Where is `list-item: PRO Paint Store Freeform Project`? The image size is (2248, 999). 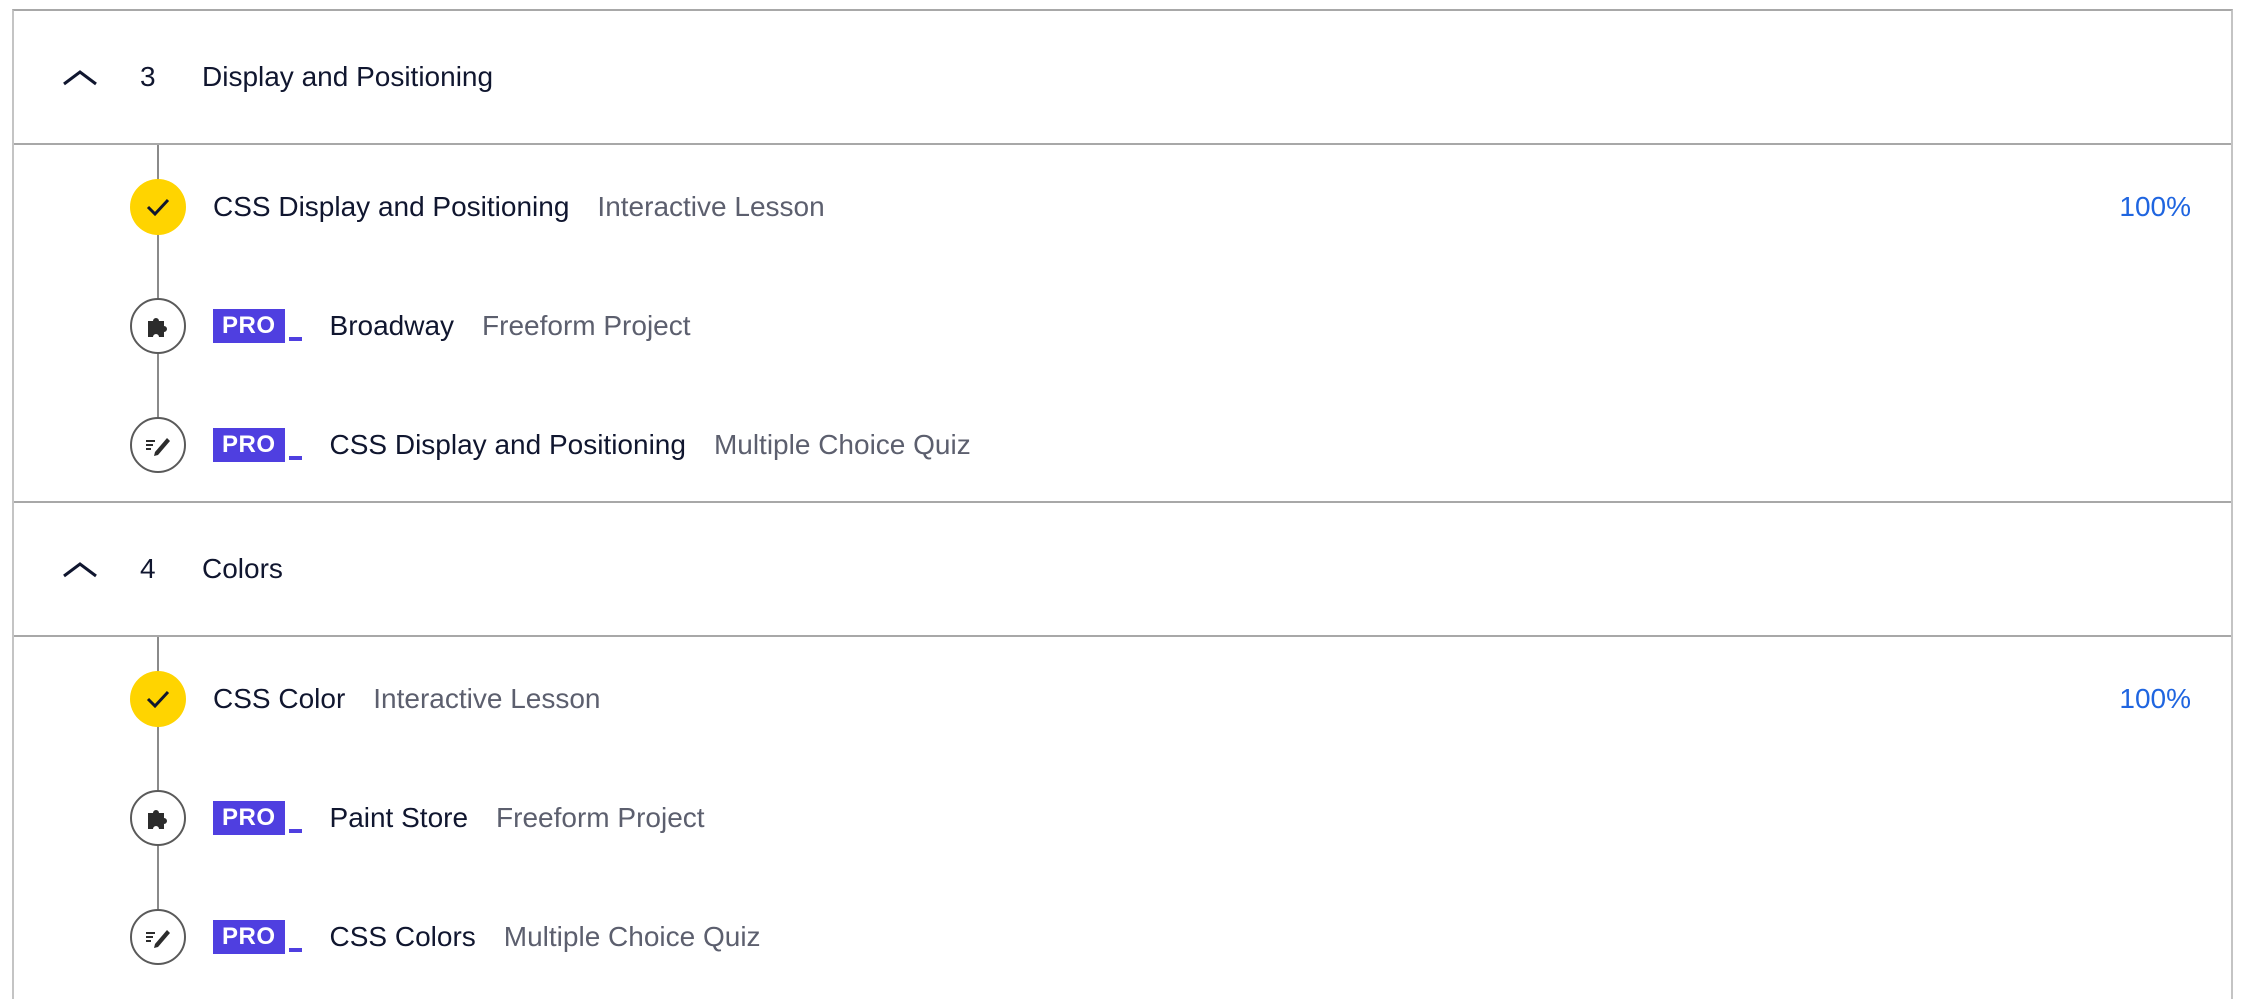
list-item: PRO Paint Store Freeform Project is located at coordinates (1122, 818).